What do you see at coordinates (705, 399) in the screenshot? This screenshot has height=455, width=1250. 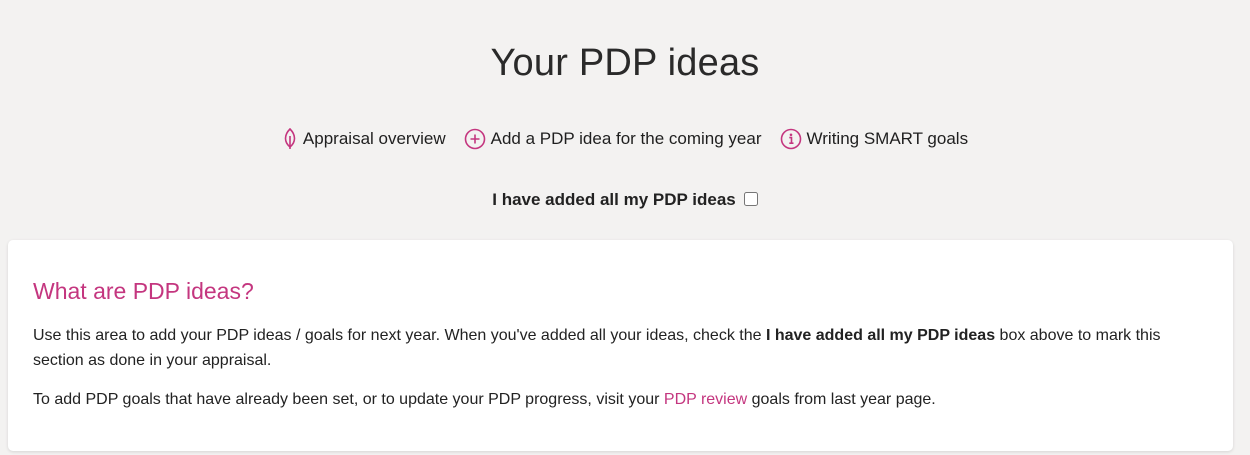 I see `pdp-review-link: PDP review` at bounding box center [705, 399].